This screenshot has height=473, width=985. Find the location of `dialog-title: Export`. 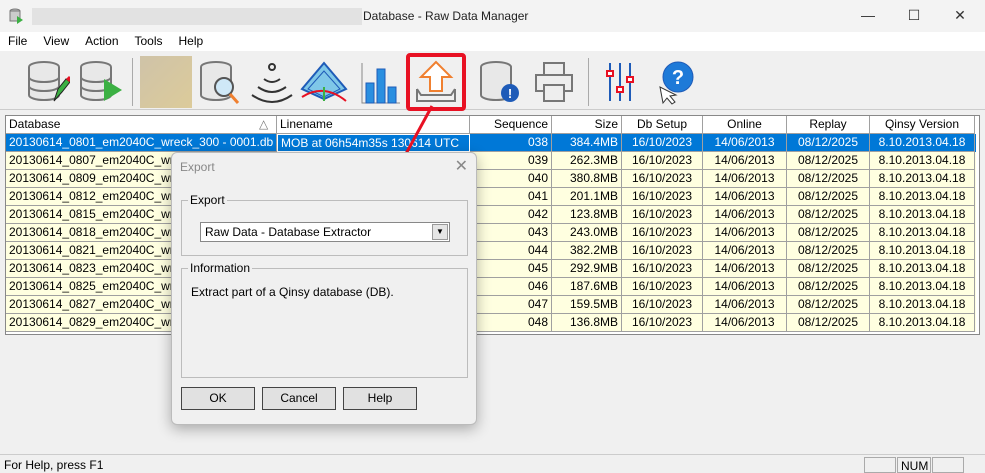

dialog-title: Export is located at coordinates (197, 167).